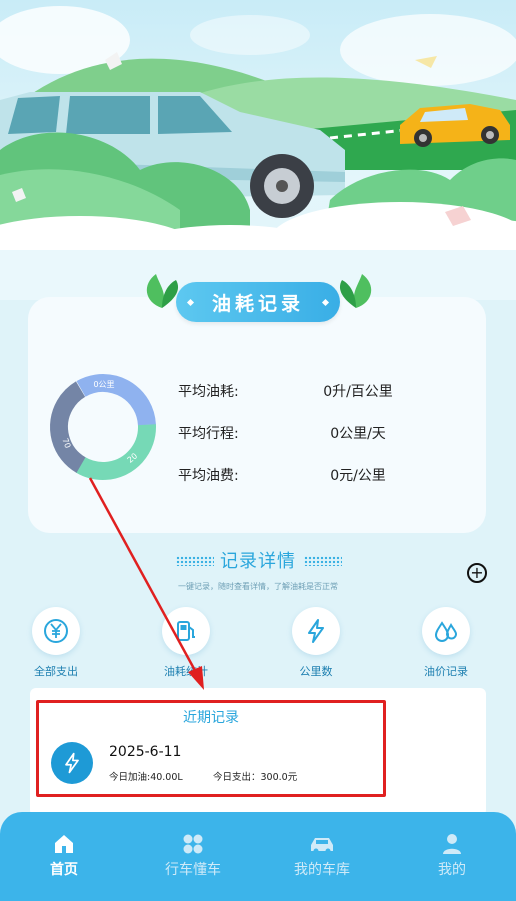 The height and width of the screenshot is (901, 516). What do you see at coordinates (355, 291) in the screenshot?
I see `leaf-right-icon` at bounding box center [355, 291].